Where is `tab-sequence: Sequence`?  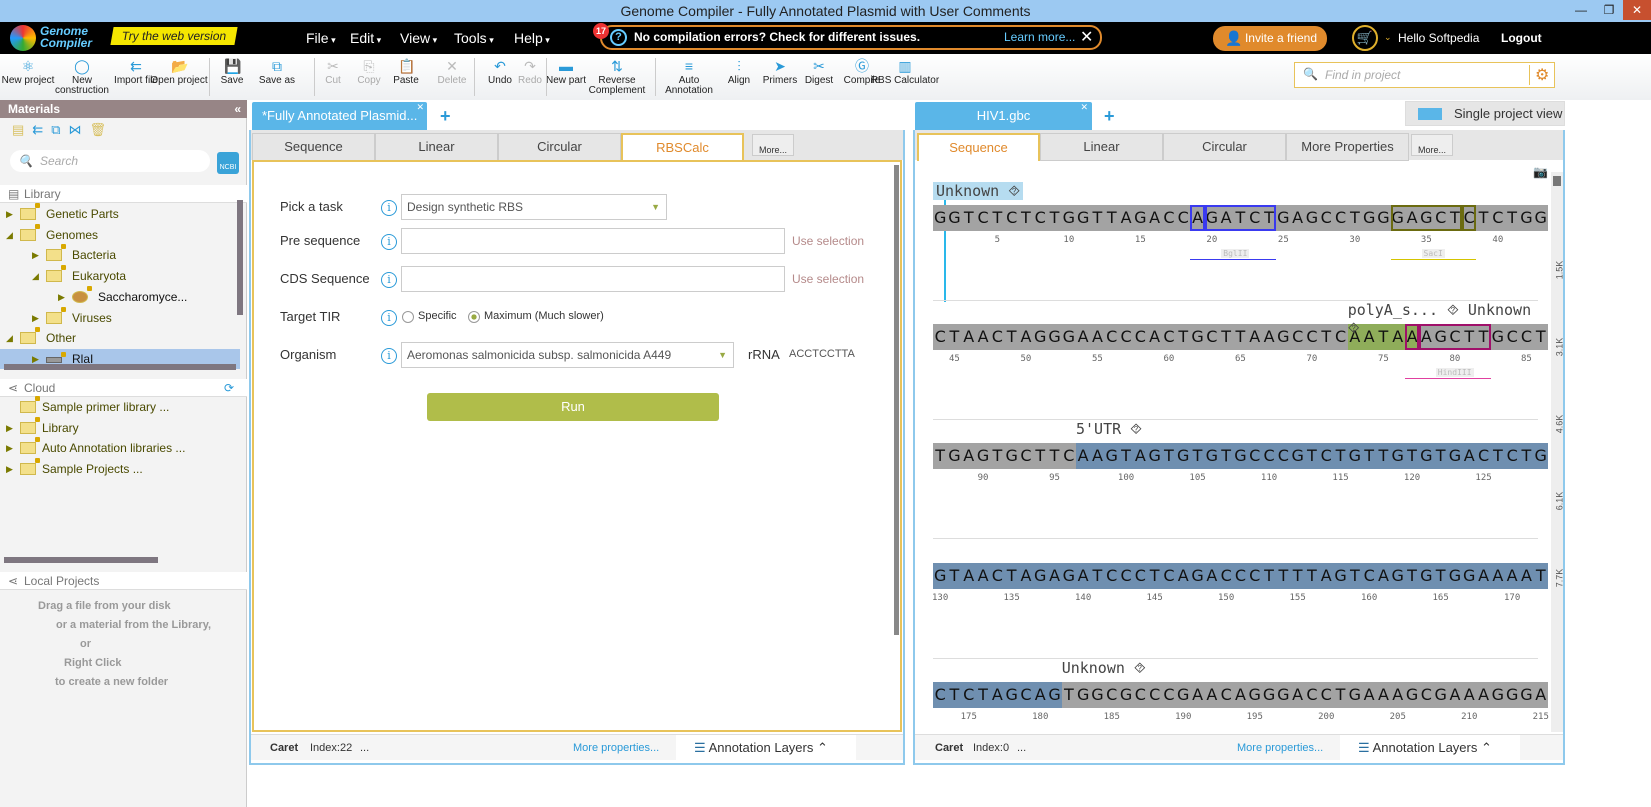 tab-sequence: Sequence is located at coordinates (313, 147).